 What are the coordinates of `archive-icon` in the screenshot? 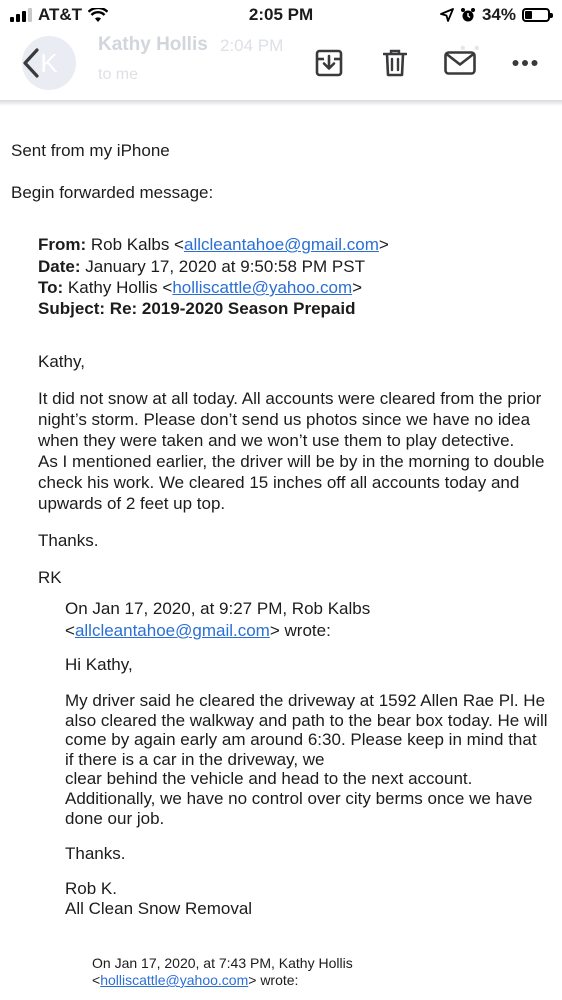 It's located at (329, 63).